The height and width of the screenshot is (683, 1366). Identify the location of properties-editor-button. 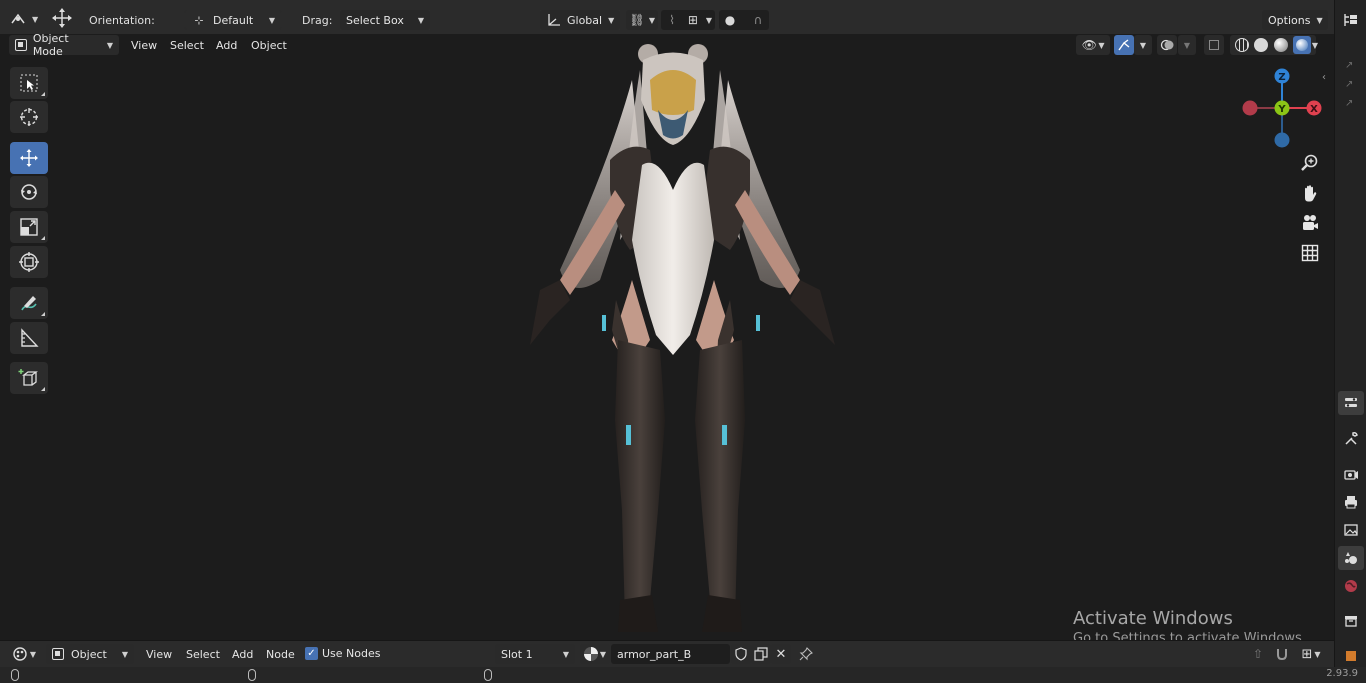
(1351, 403).